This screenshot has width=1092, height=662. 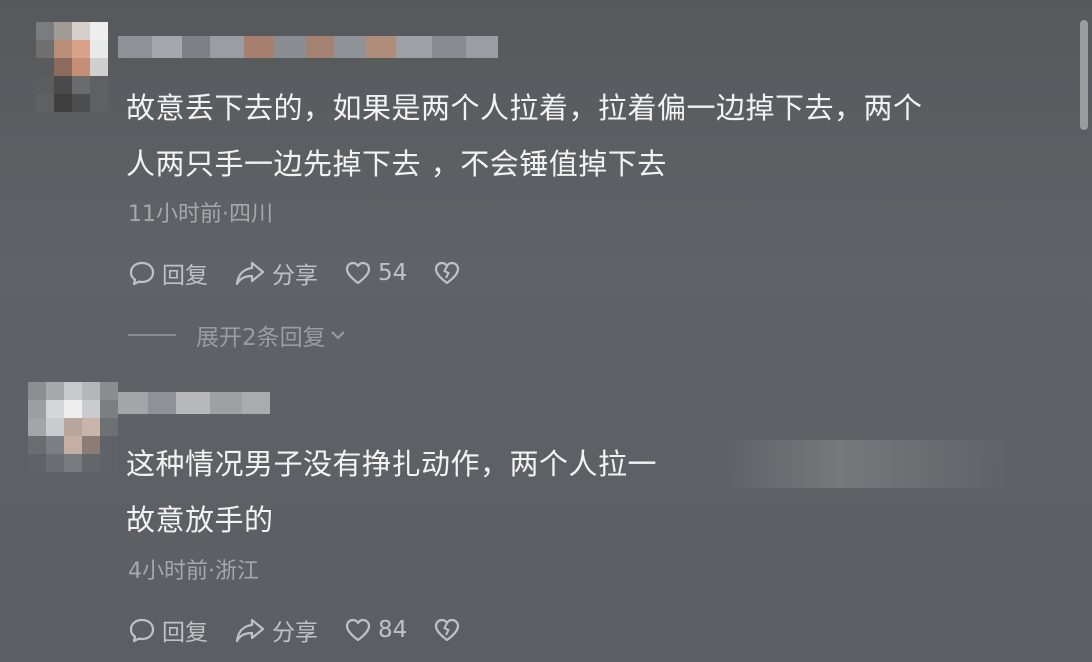 What do you see at coordinates (200, 520) in the screenshot?
I see `comment-text-line: 故意放手的` at bounding box center [200, 520].